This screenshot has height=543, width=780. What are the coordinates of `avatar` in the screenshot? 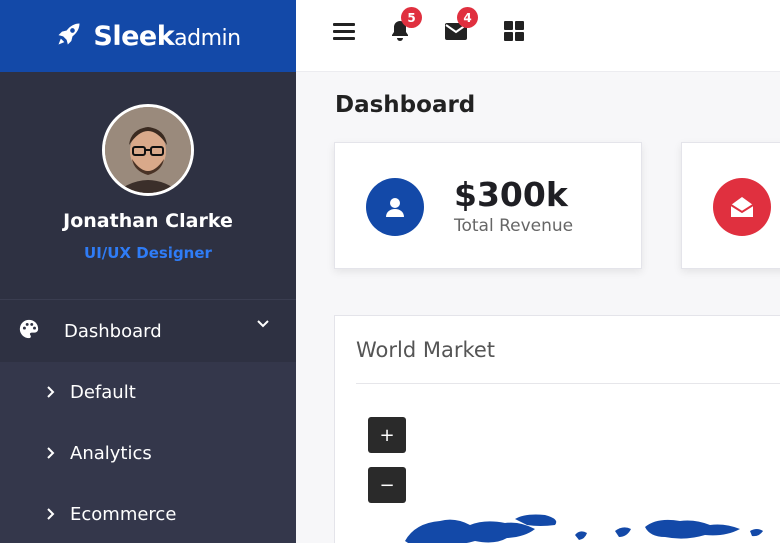 It's located at (148, 150).